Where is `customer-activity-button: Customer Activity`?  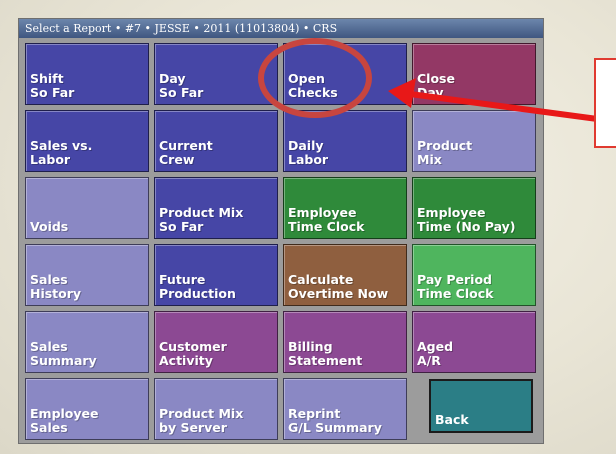 customer-activity-button: Customer Activity is located at coordinates (216, 342).